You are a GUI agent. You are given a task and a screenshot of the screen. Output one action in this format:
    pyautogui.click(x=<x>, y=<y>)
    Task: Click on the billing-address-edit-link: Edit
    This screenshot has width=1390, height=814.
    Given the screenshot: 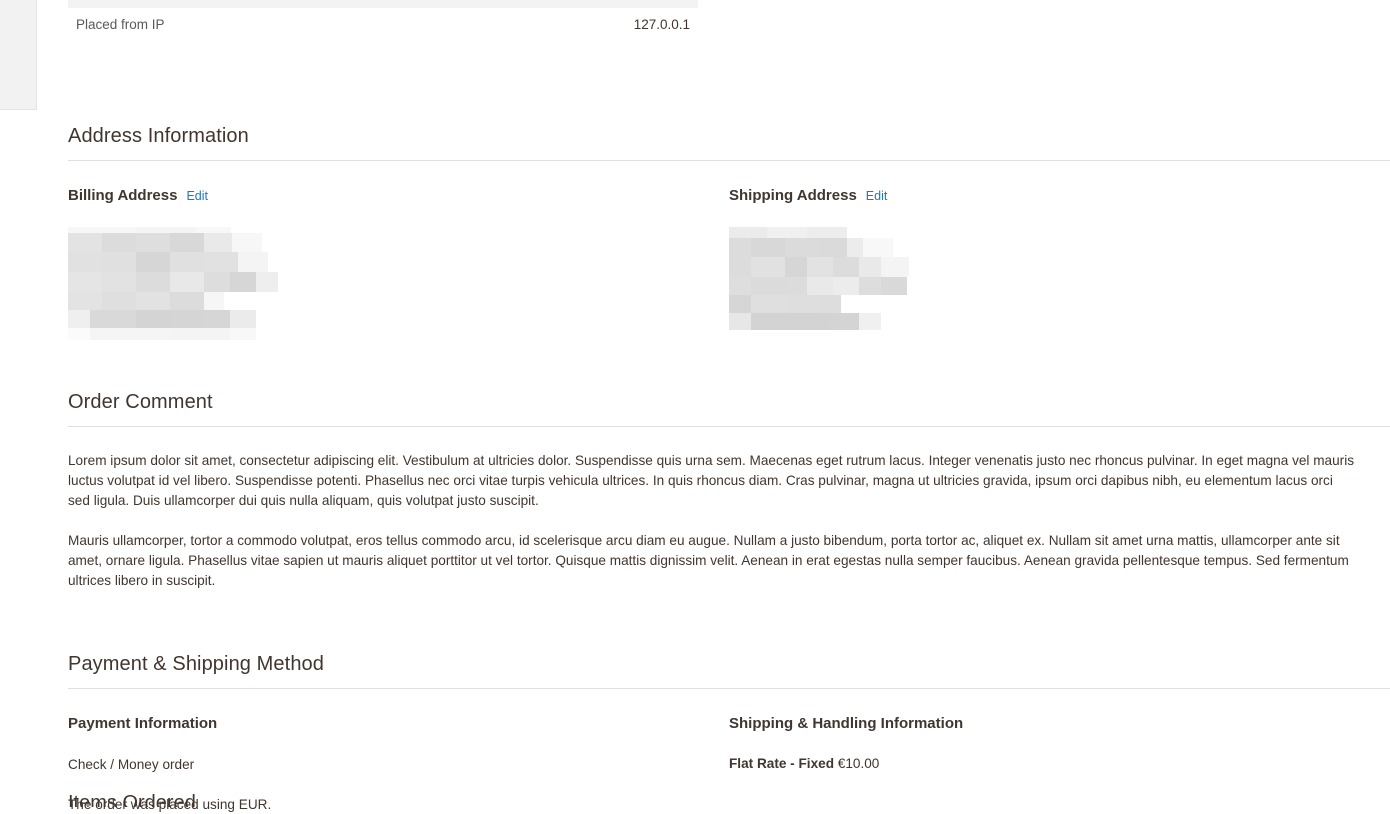 What is the action you would take?
    pyautogui.click(x=197, y=196)
    